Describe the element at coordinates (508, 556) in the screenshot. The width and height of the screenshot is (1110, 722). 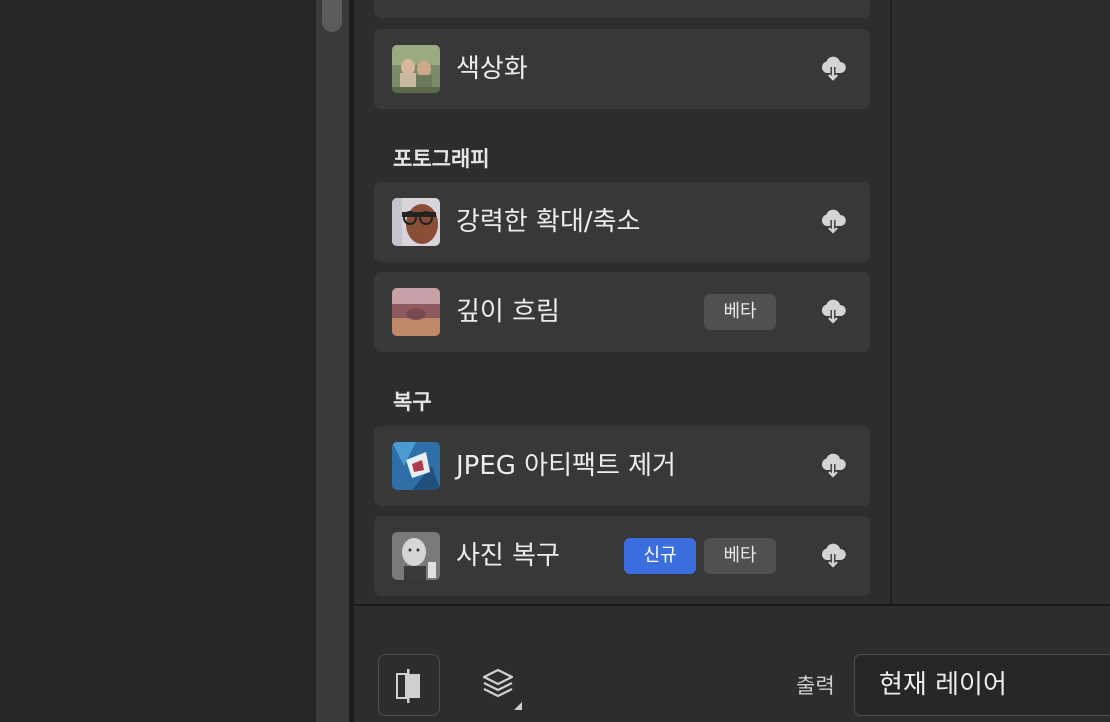
I see `filter-label: 사진 복구` at that location.